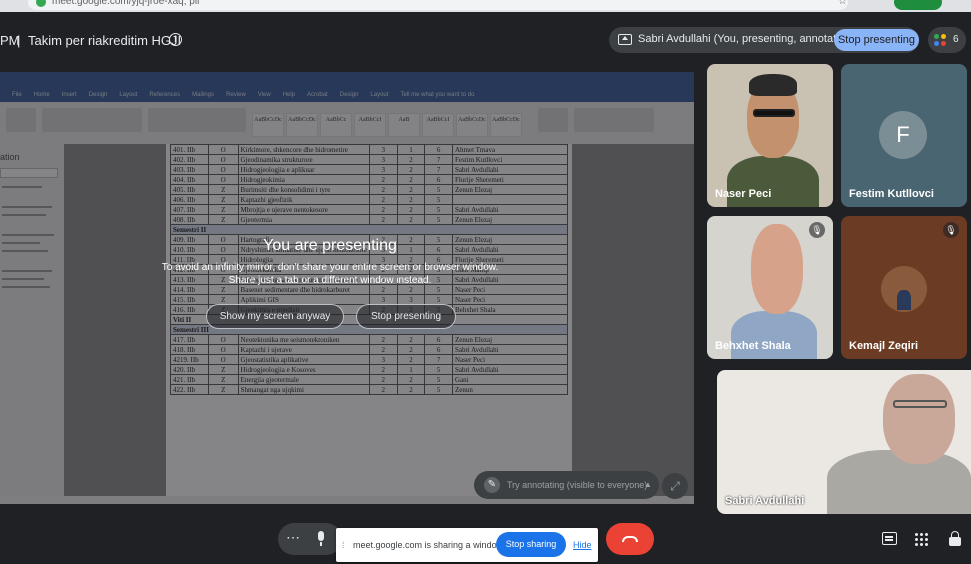 This screenshot has height=564, width=971. What do you see at coordinates (321, 536) in the screenshot?
I see `mic-capsule` at bounding box center [321, 536].